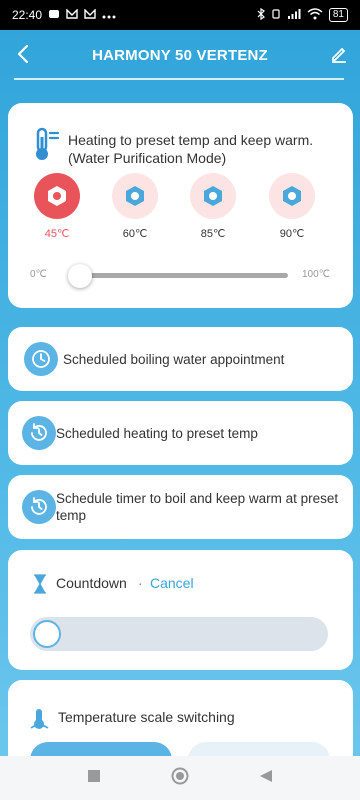 Image resolution: width=360 pixels, height=800 pixels. What do you see at coordinates (174, 359) in the screenshot?
I see `list-item-label: Scheduled boiling water appointment` at bounding box center [174, 359].